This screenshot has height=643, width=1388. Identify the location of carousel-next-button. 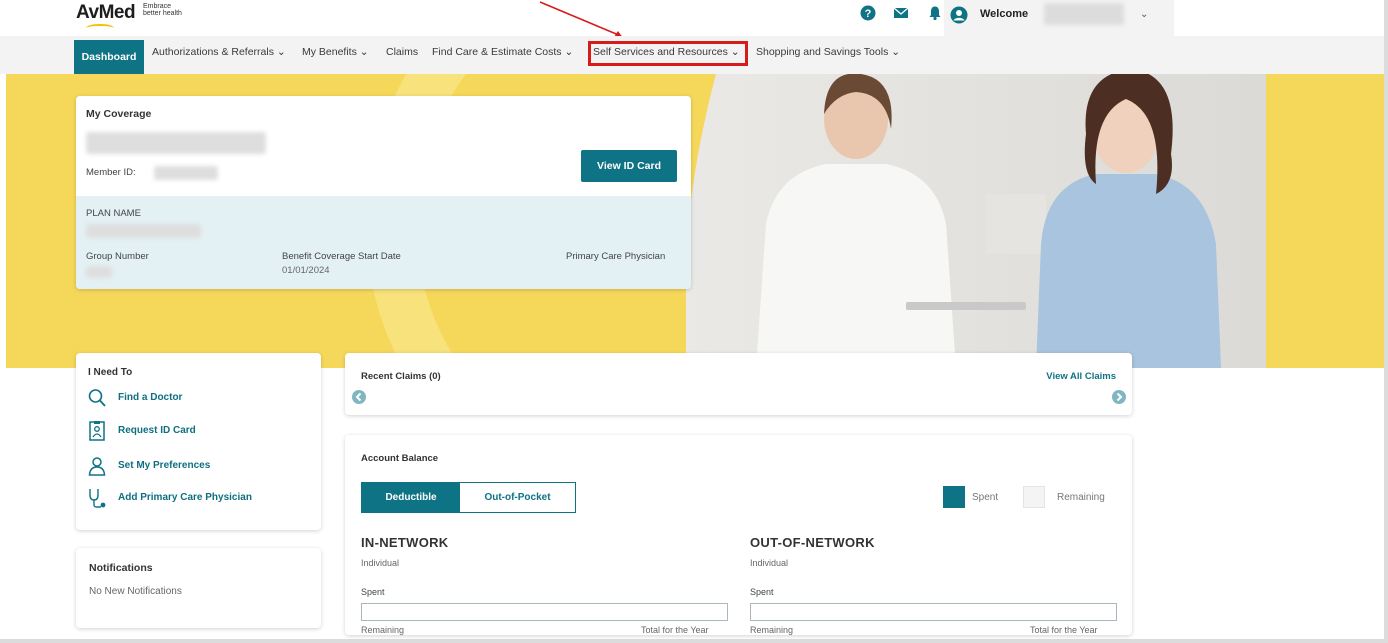
(1119, 397).